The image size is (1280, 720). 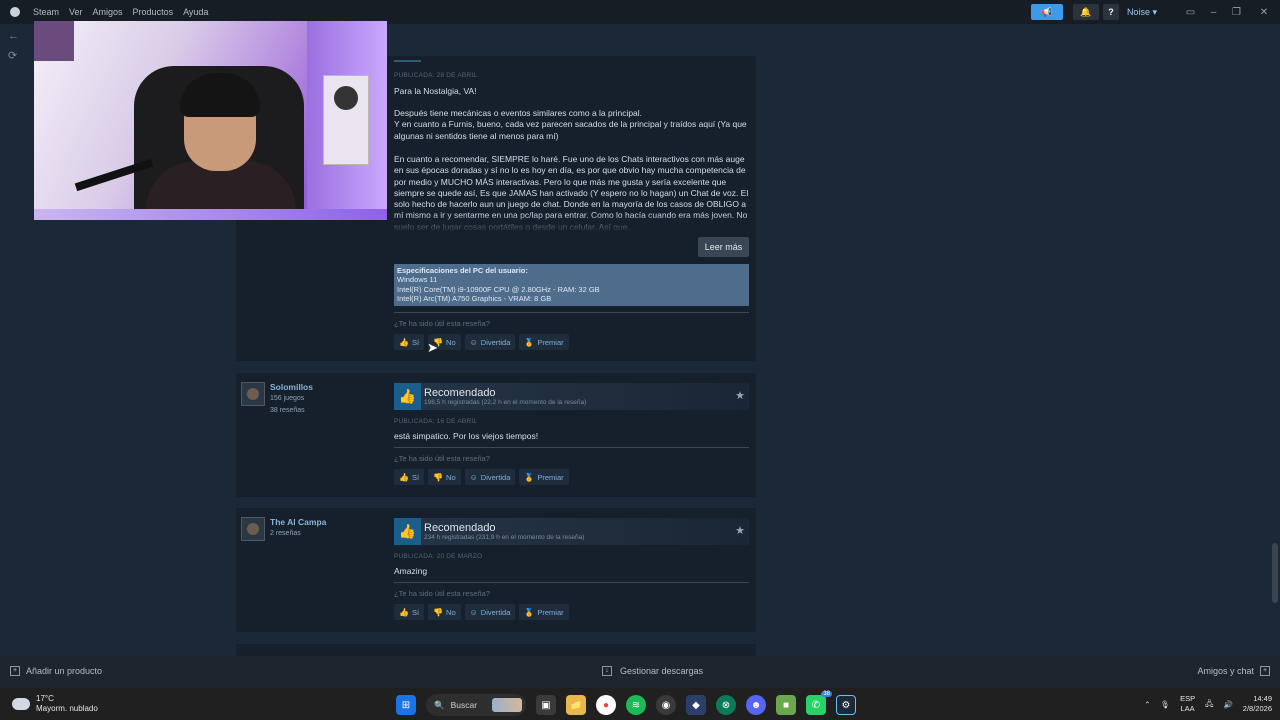 I want to click on bell-icon: 🔔, so click(x=1085, y=12).